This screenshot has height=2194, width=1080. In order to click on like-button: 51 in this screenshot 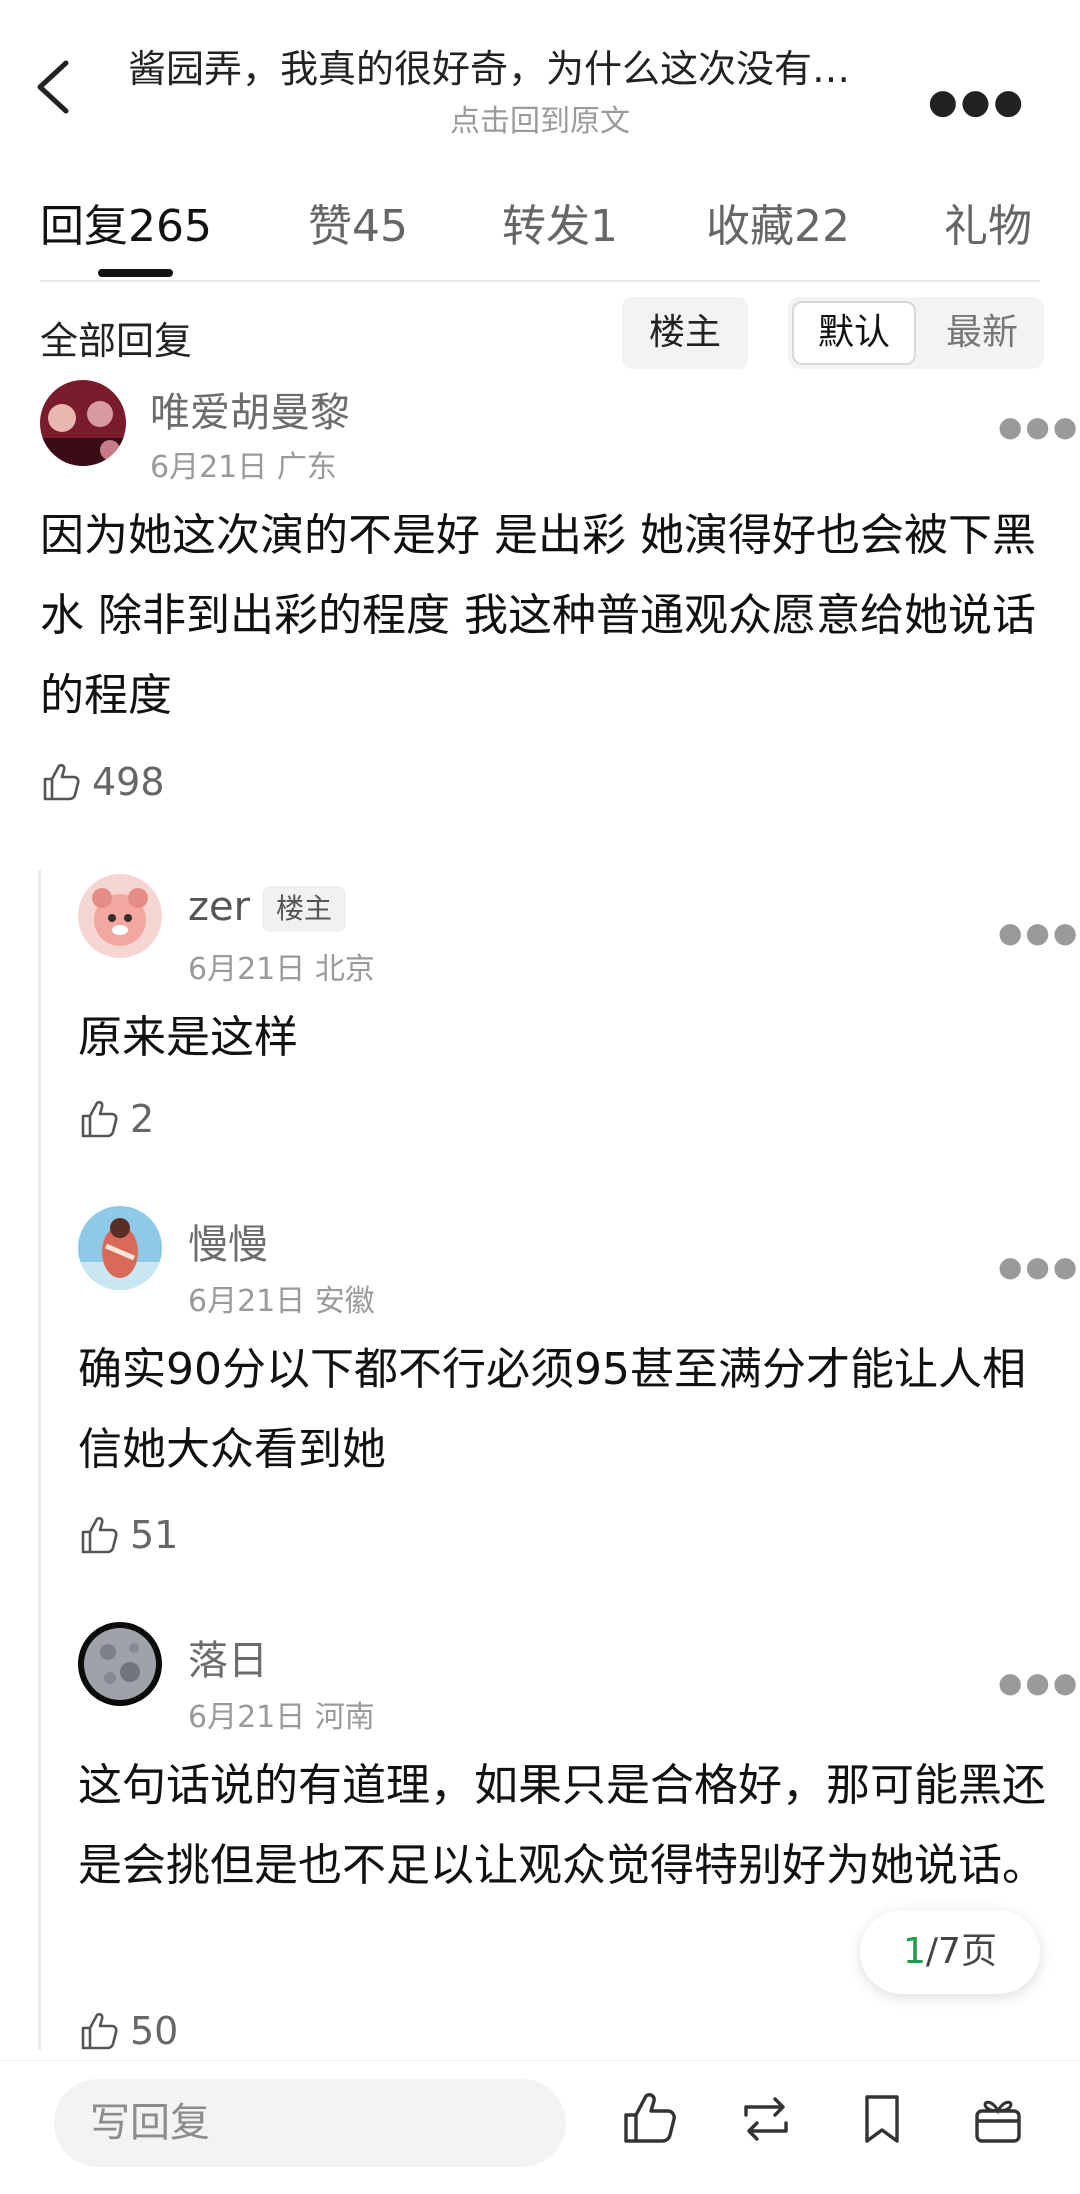, I will do `click(128, 1535)`.